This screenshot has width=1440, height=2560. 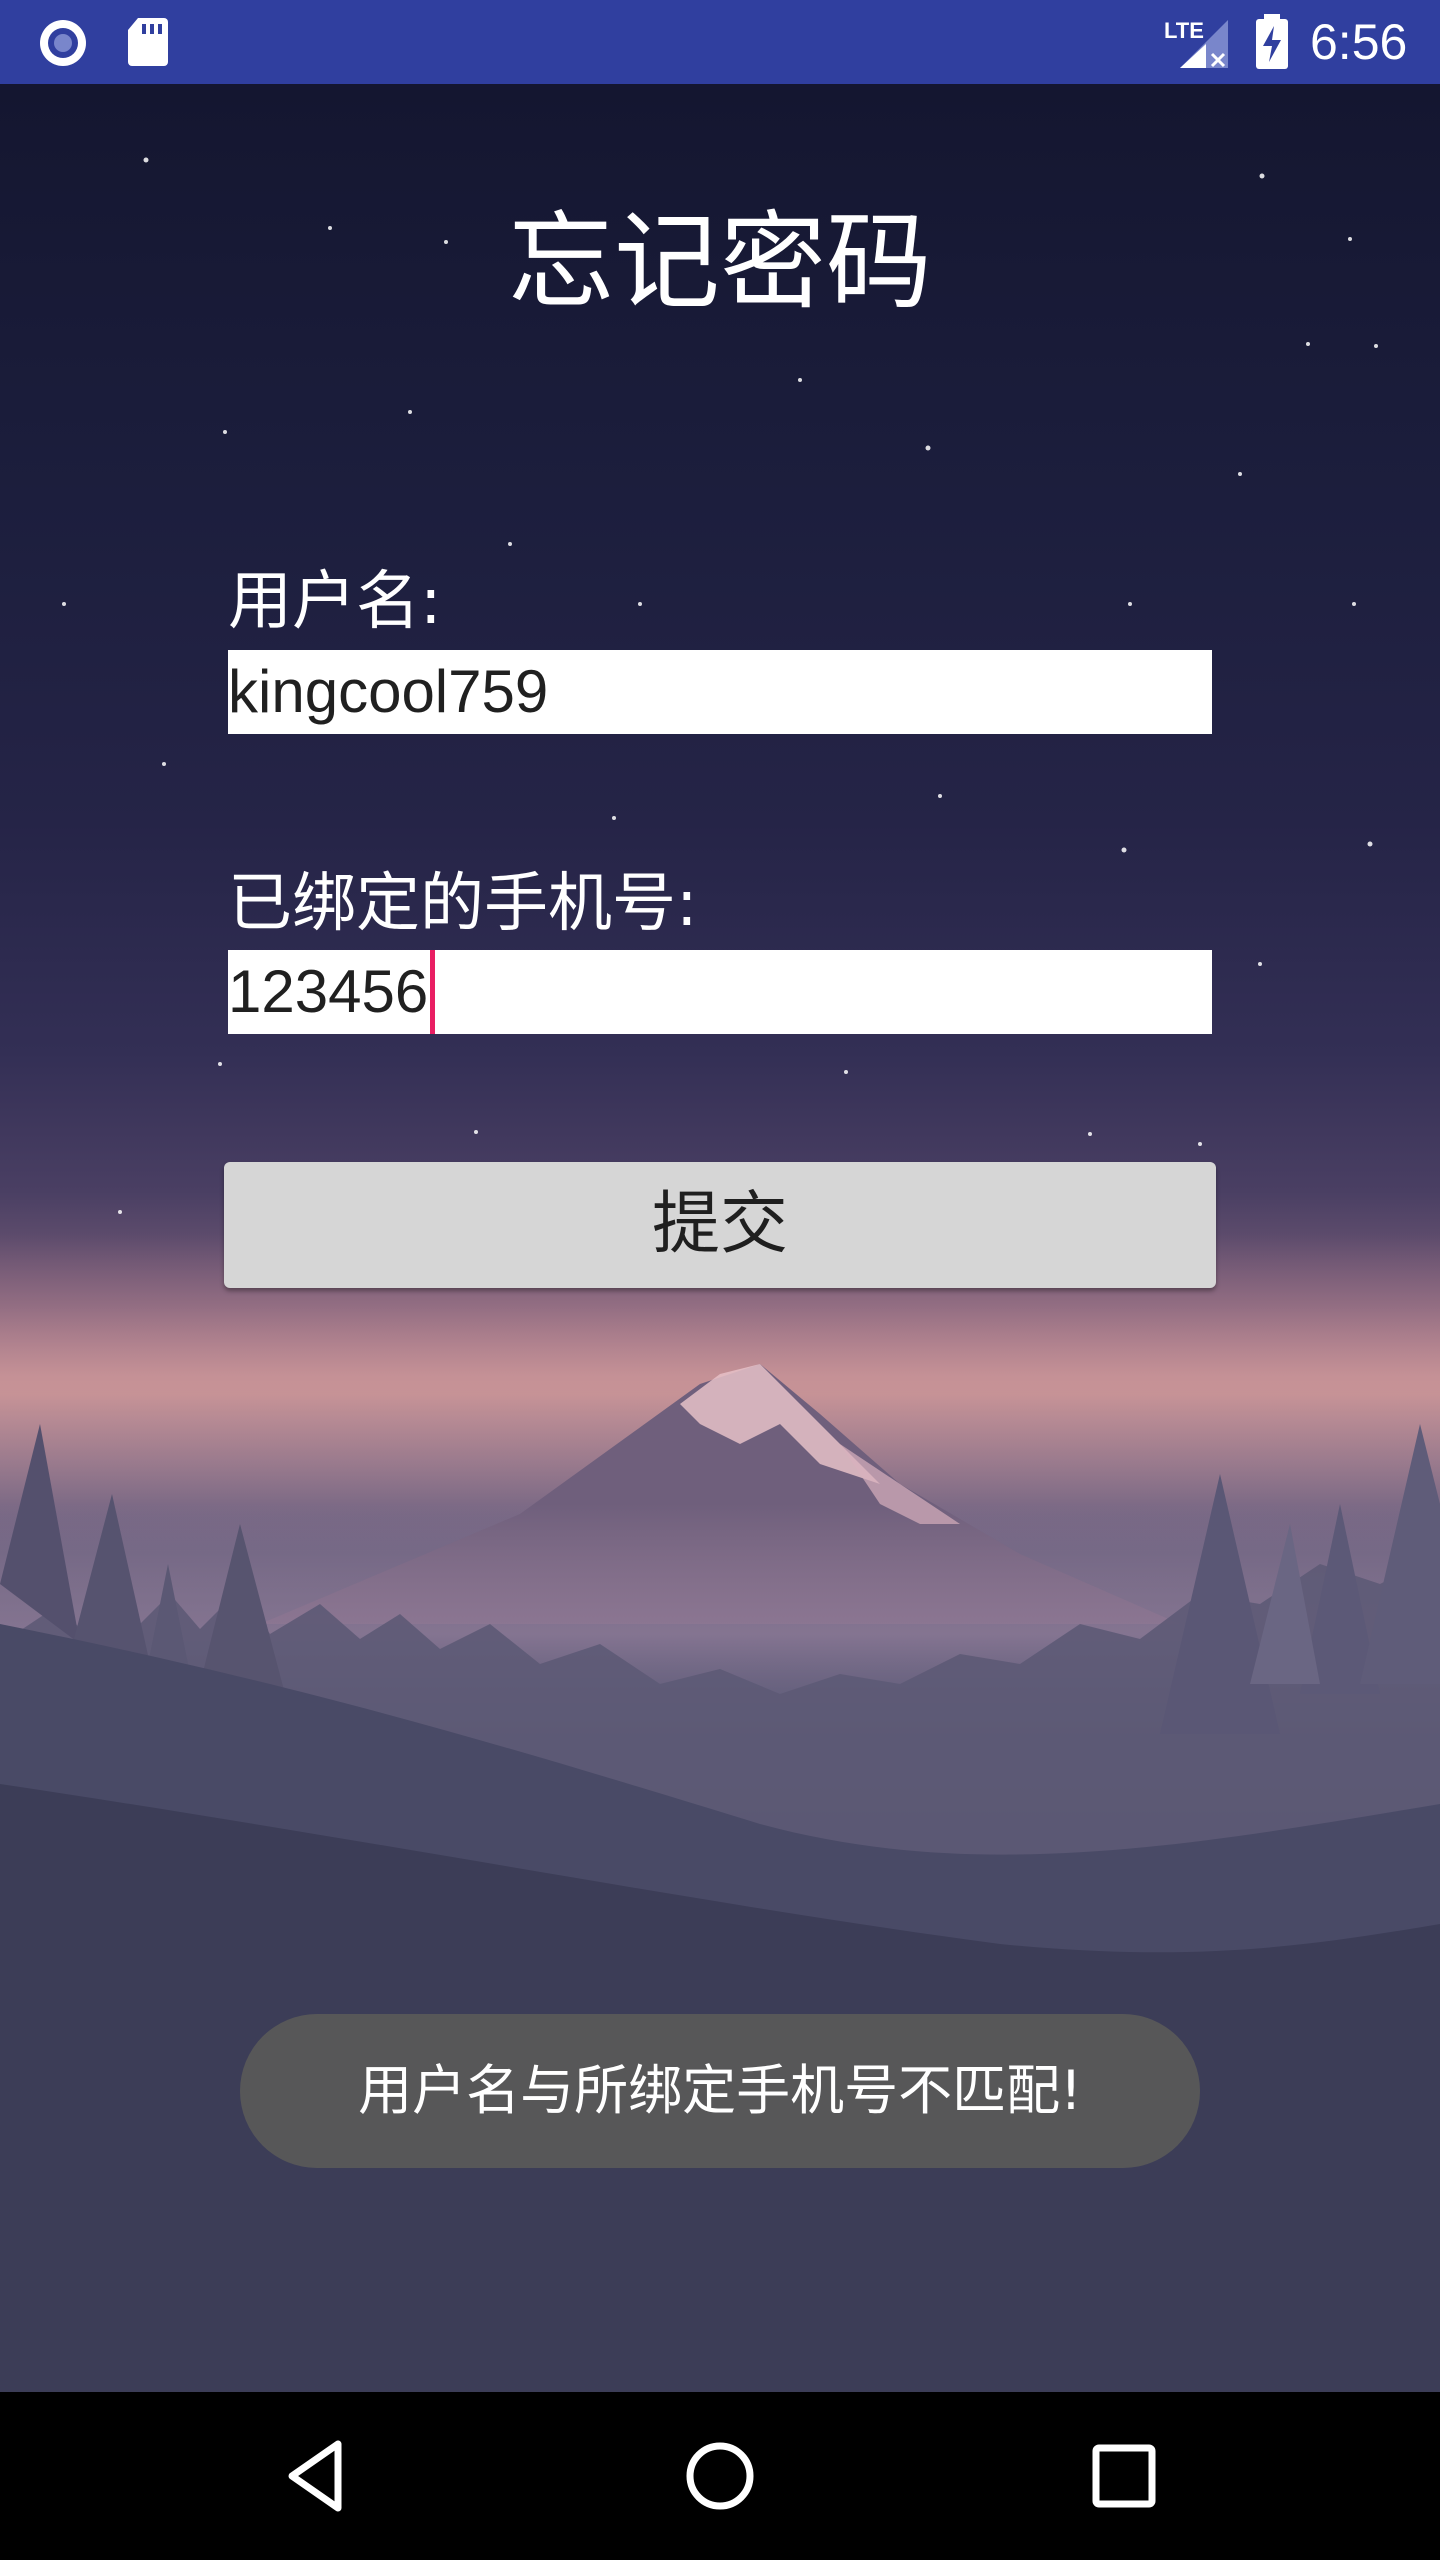 What do you see at coordinates (720, 262) in the screenshot?
I see `page-title: 忘记密码` at bounding box center [720, 262].